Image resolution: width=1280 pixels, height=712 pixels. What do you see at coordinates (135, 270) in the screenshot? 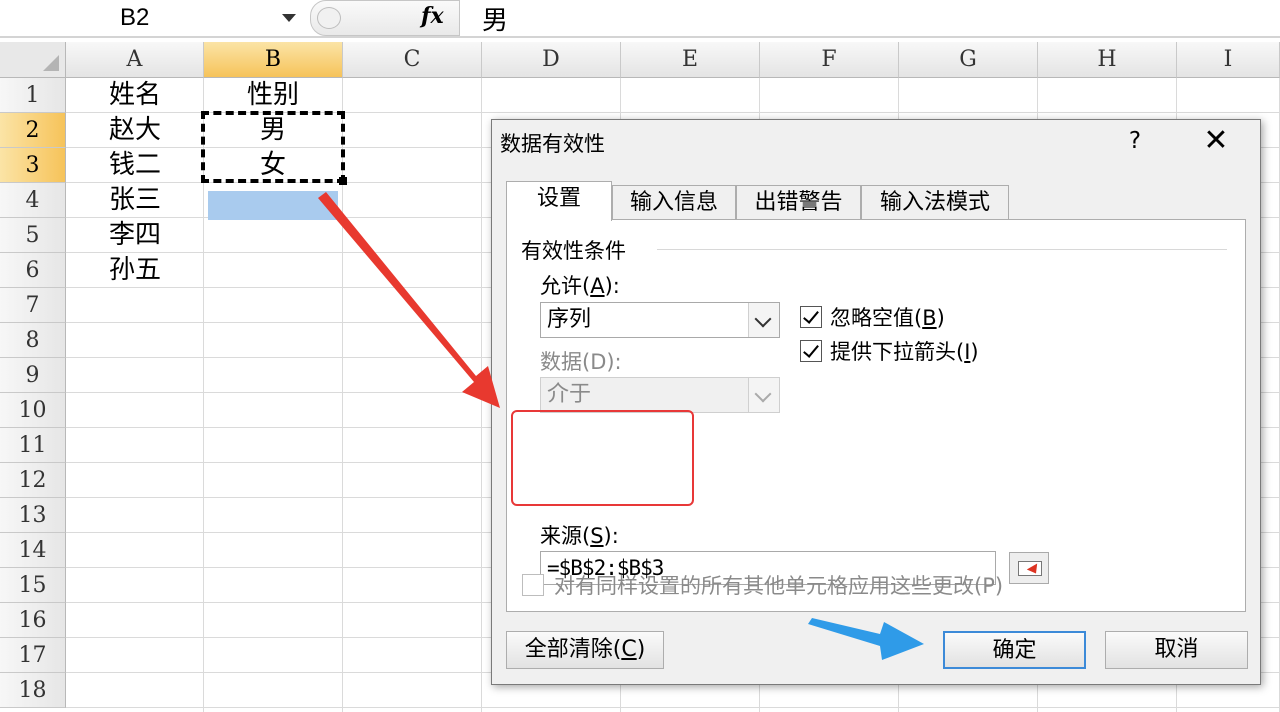
I see `cell-a6: 孙五` at bounding box center [135, 270].